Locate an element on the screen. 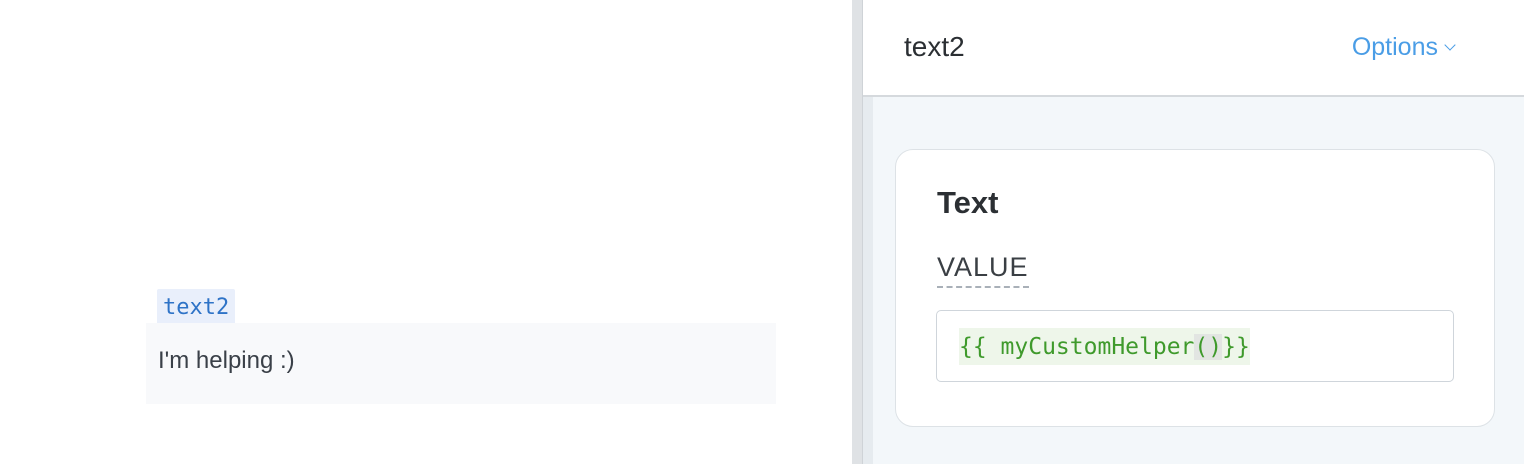 The width and height of the screenshot is (1524, 464). value-code-input: {{ myCustomHelper()}} is located at coordinates (1195, 346).